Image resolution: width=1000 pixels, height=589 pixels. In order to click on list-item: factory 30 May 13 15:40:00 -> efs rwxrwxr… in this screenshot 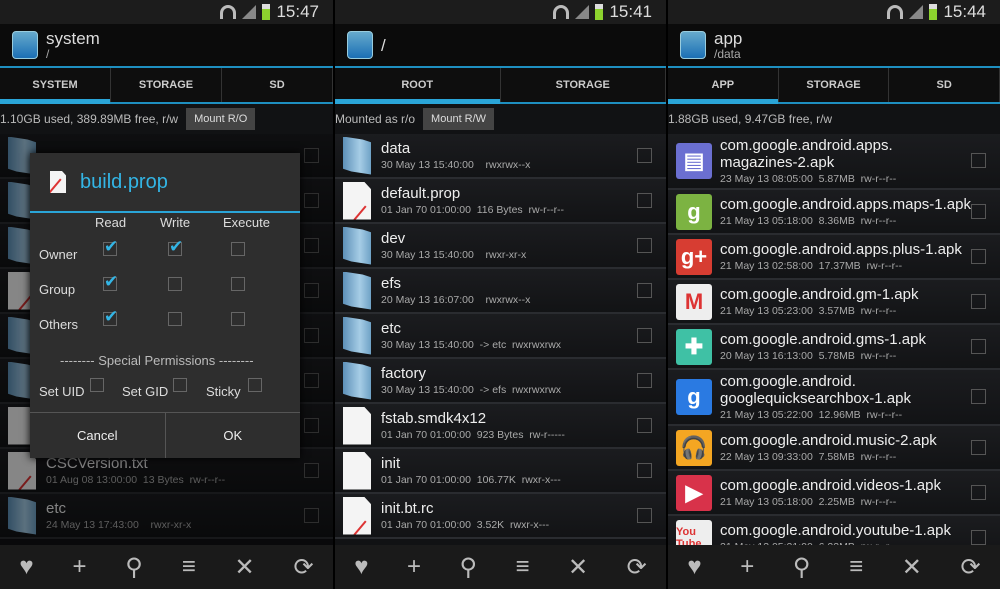, I will do `click(500, 381)`.